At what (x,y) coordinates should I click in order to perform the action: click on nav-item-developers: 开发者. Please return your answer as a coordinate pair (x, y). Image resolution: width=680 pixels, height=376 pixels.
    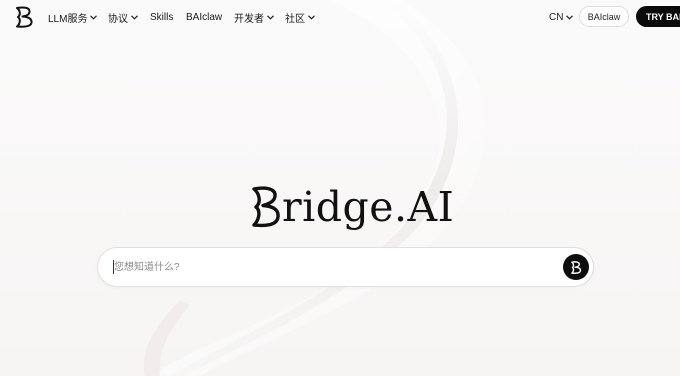
    Looking at the image, I should click on (254, 17).